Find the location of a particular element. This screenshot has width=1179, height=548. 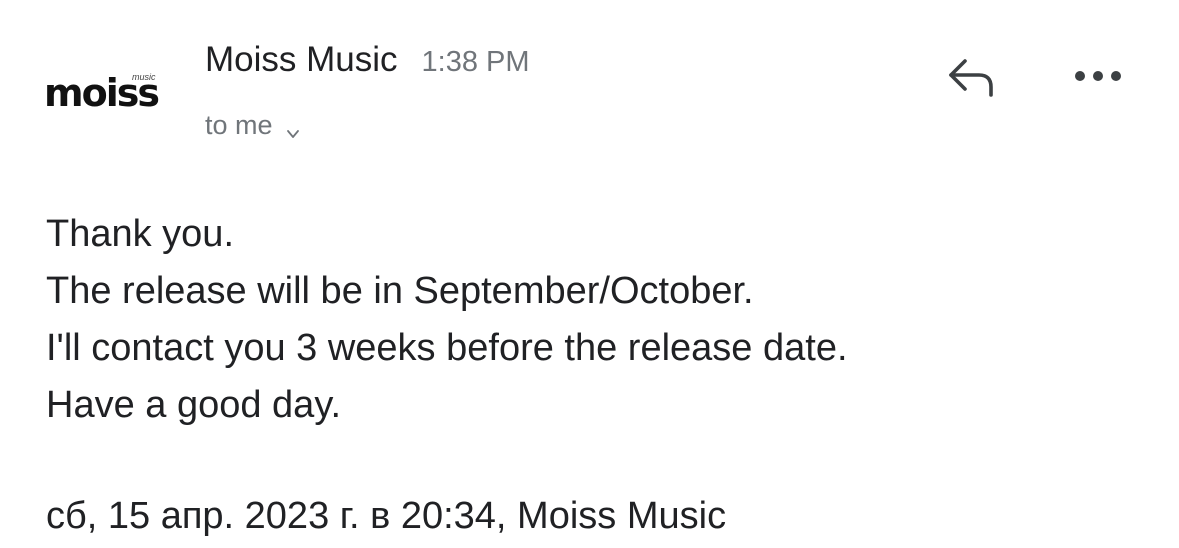

sender-avatar: music moiss is located at coordinates (104, 97).